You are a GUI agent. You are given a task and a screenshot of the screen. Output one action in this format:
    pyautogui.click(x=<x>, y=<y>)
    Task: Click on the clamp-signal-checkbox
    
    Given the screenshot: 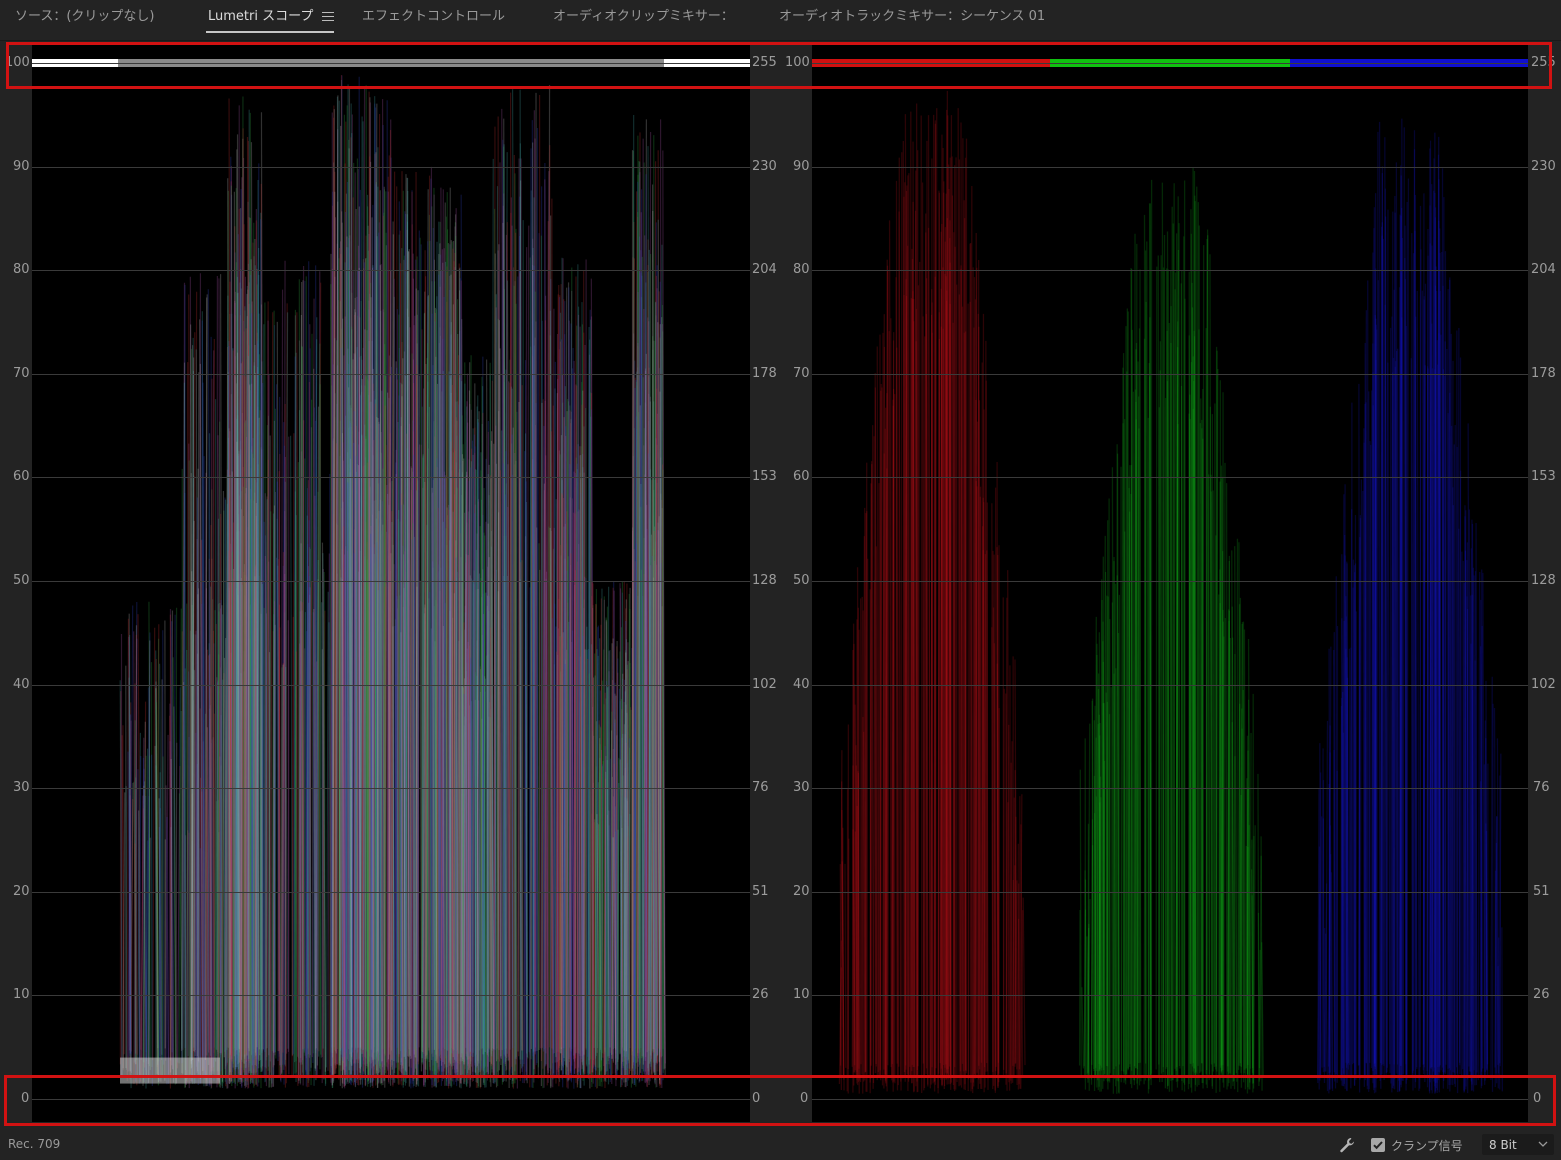 What is the action you would take?
    pyautogui.click(x=1378, y=1145)
    